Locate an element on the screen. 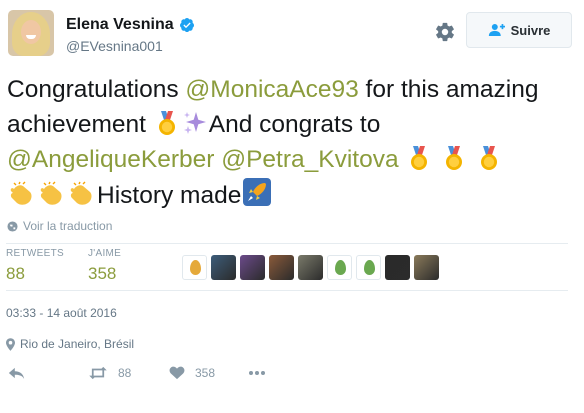  like-button: 358 is located at coordinates (192, 373).